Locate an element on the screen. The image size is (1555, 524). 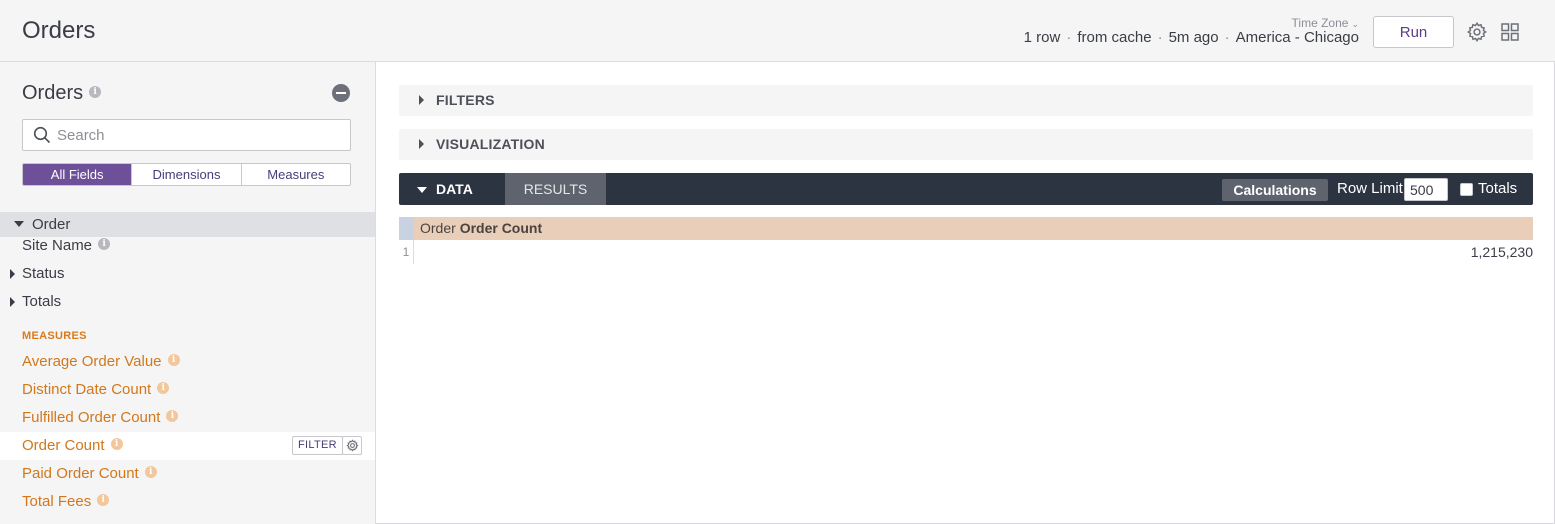
table-row: 1 1,215,230 is located at coordinates (966, 252).